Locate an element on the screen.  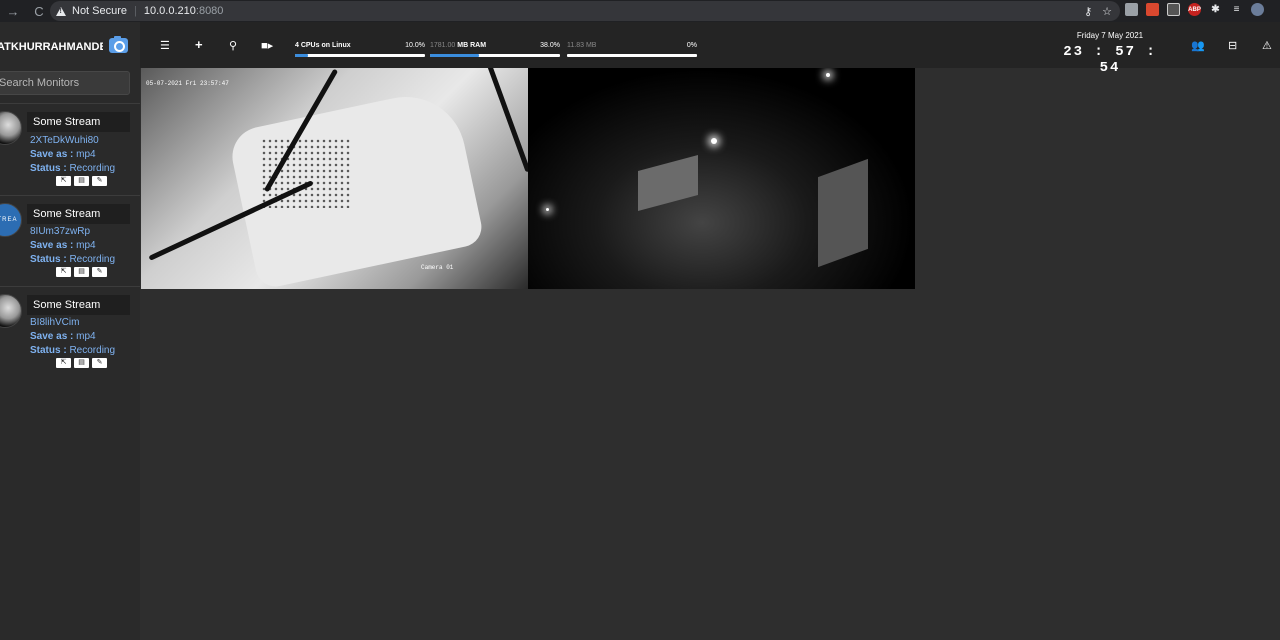
ram-bar is located at coordinates (495, 55).